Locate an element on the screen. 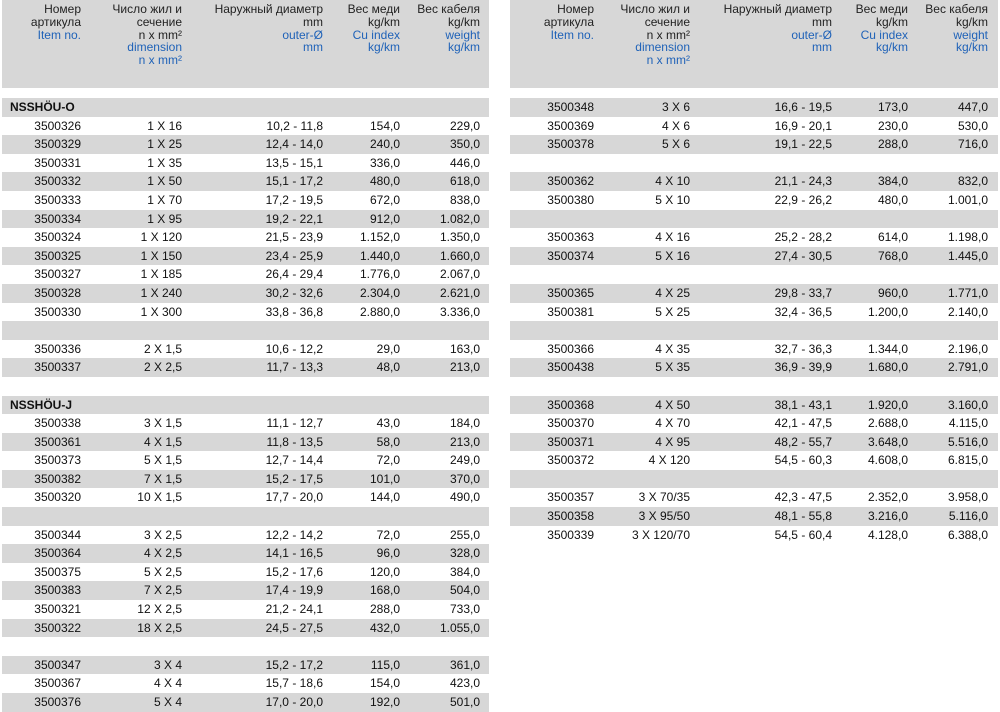 The height and width of the screenshot is (712, 1000). outer-diameter-cell: 12,2 - 14,2 is located at coordinates (294, 534).